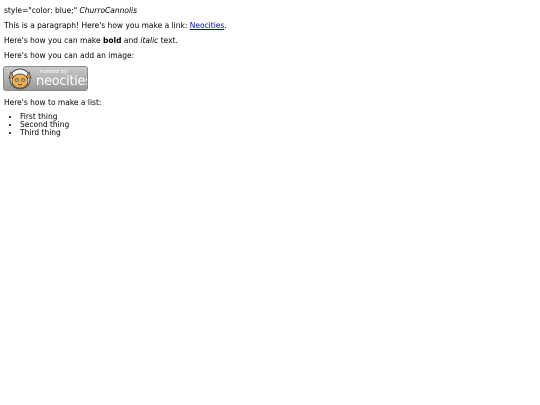  I want to click on text-suffix: text., so click(169, 40).